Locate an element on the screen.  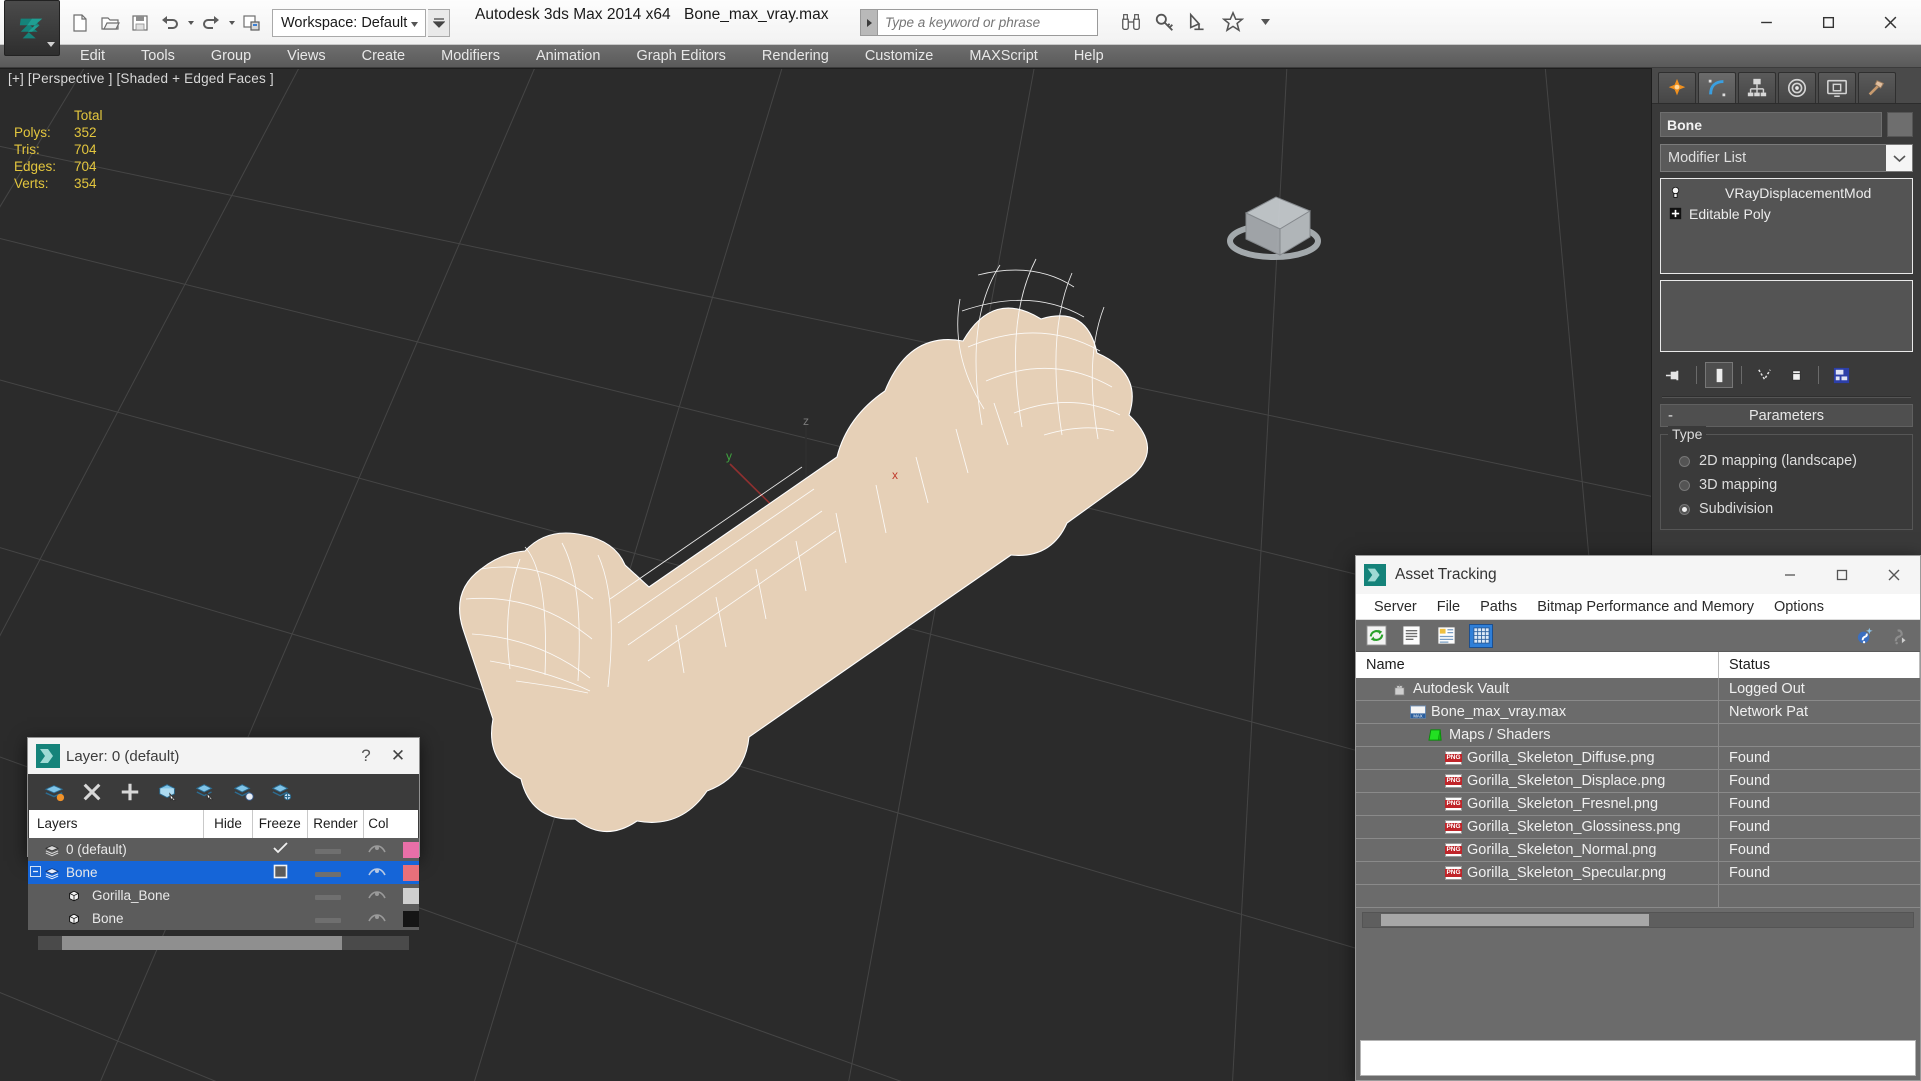
modify-tab is located at coordinates (1717, 87).